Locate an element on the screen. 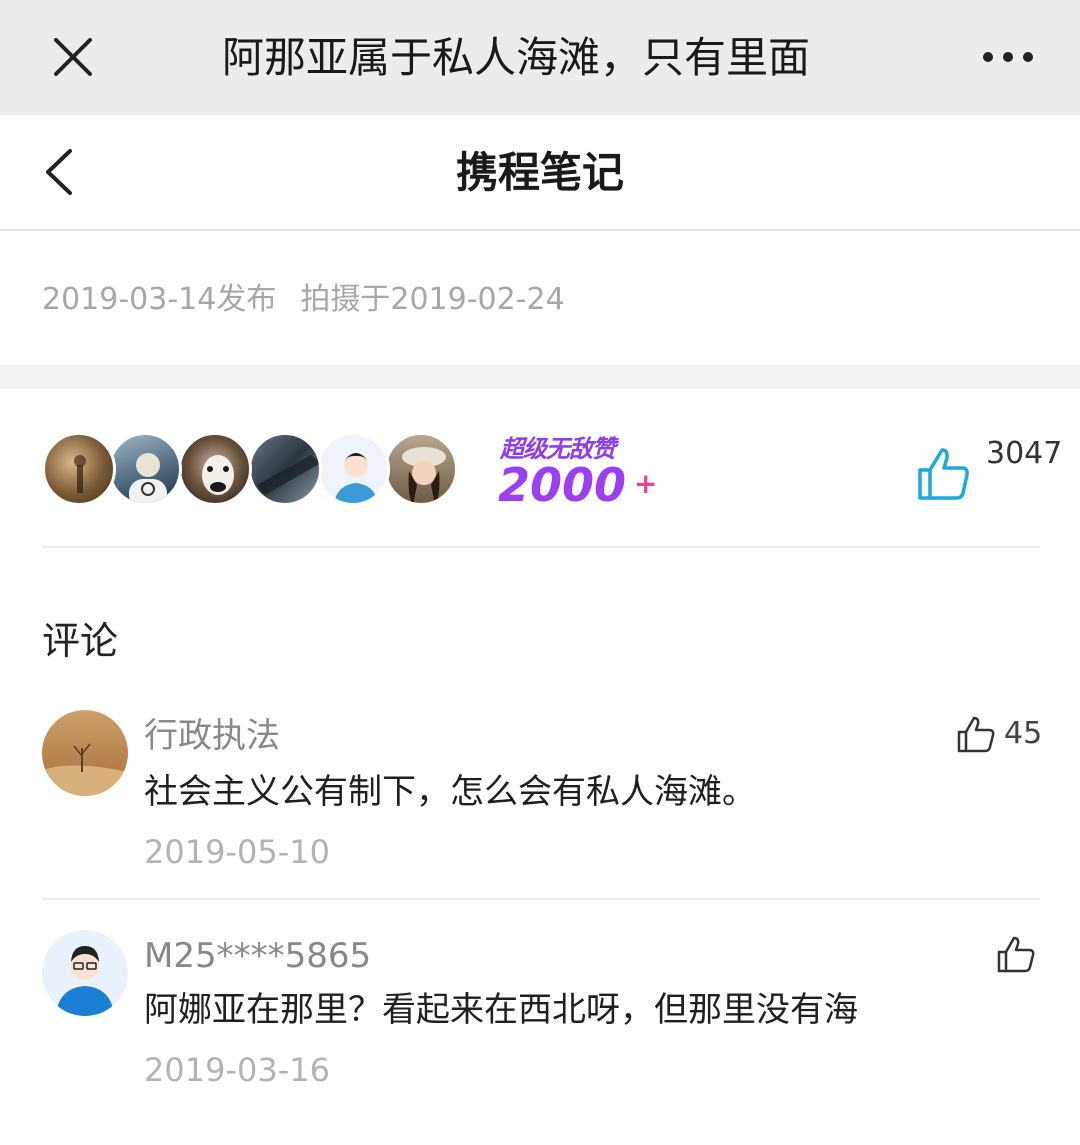 This screenshot has width=1080, height=1145. post-meta: 2019-03-14发布 拍摄于2019-02-24 is located at coordinates (303, 300).